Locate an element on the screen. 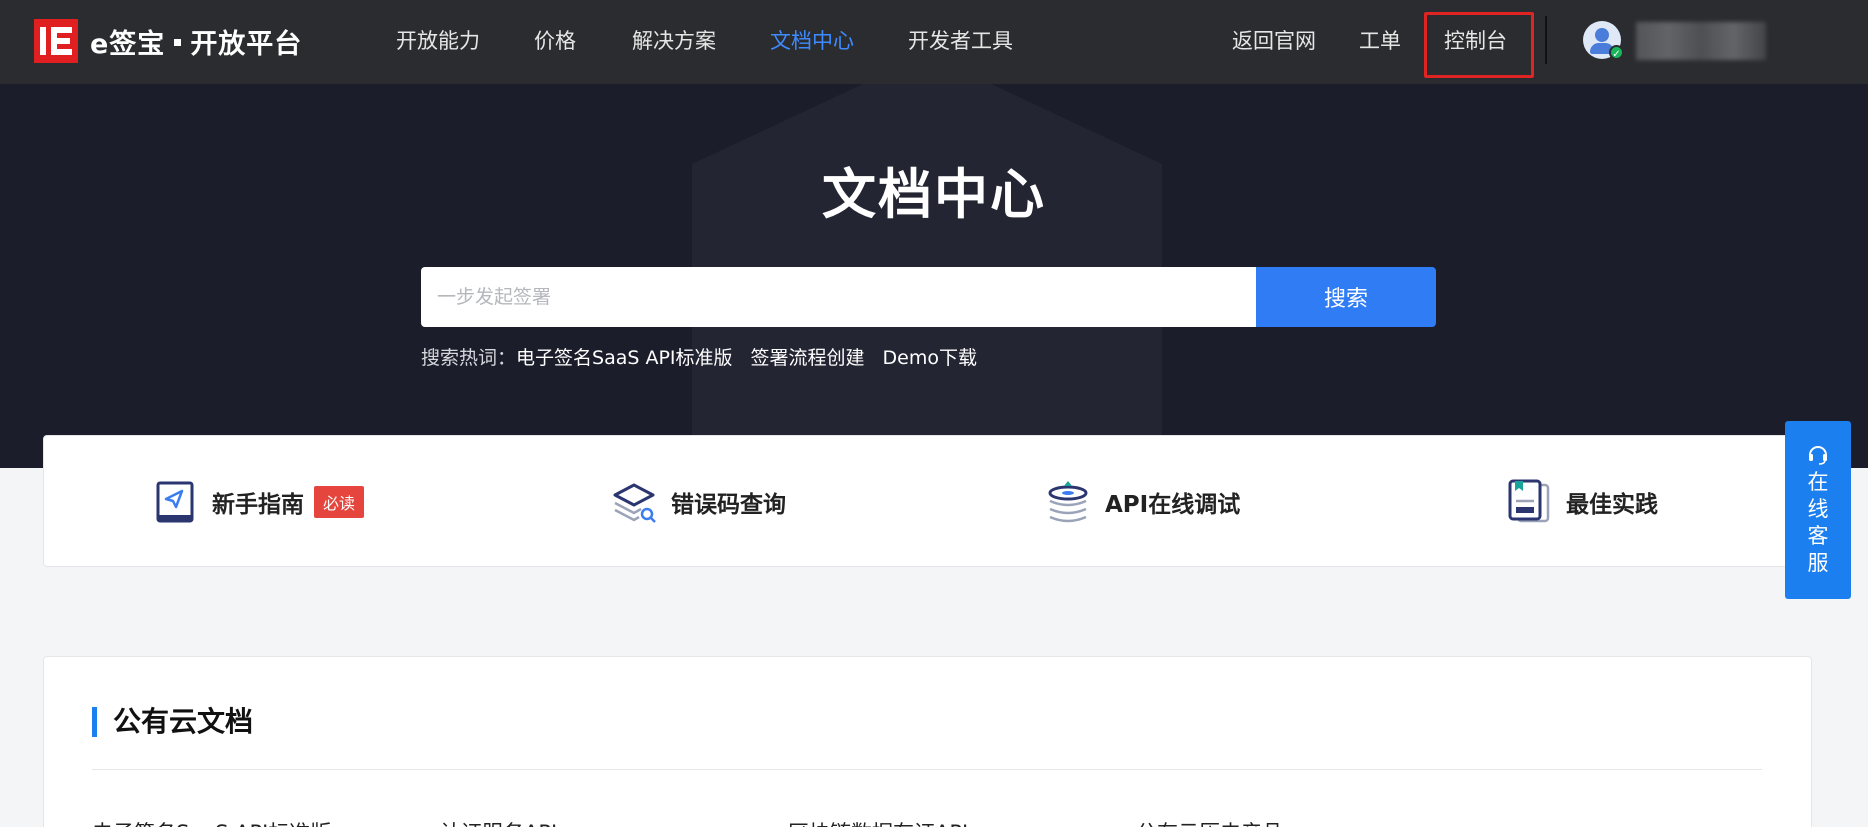 The height and width of the screenshot is (827, 1868). doc-link: 公有云历史产品 is located at coordinates (1209, 822).